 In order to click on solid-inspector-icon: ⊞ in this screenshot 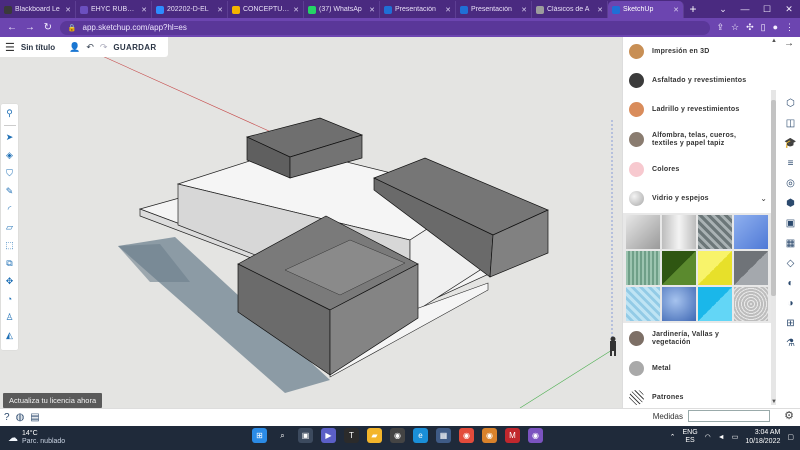, I will do `click(791, 324)`.